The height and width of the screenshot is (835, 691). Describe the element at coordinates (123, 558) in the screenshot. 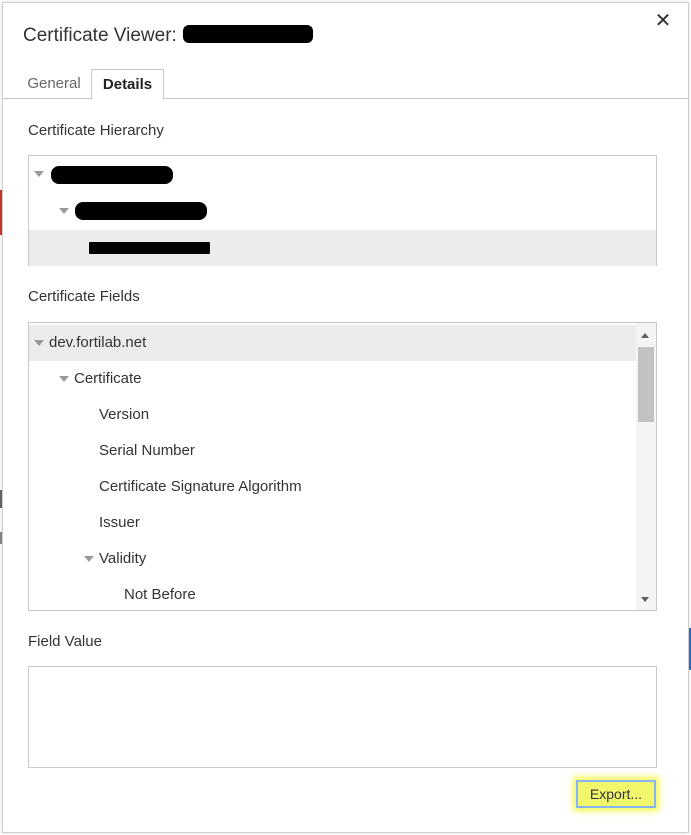

I see `field-item-label: Validity` at that location.